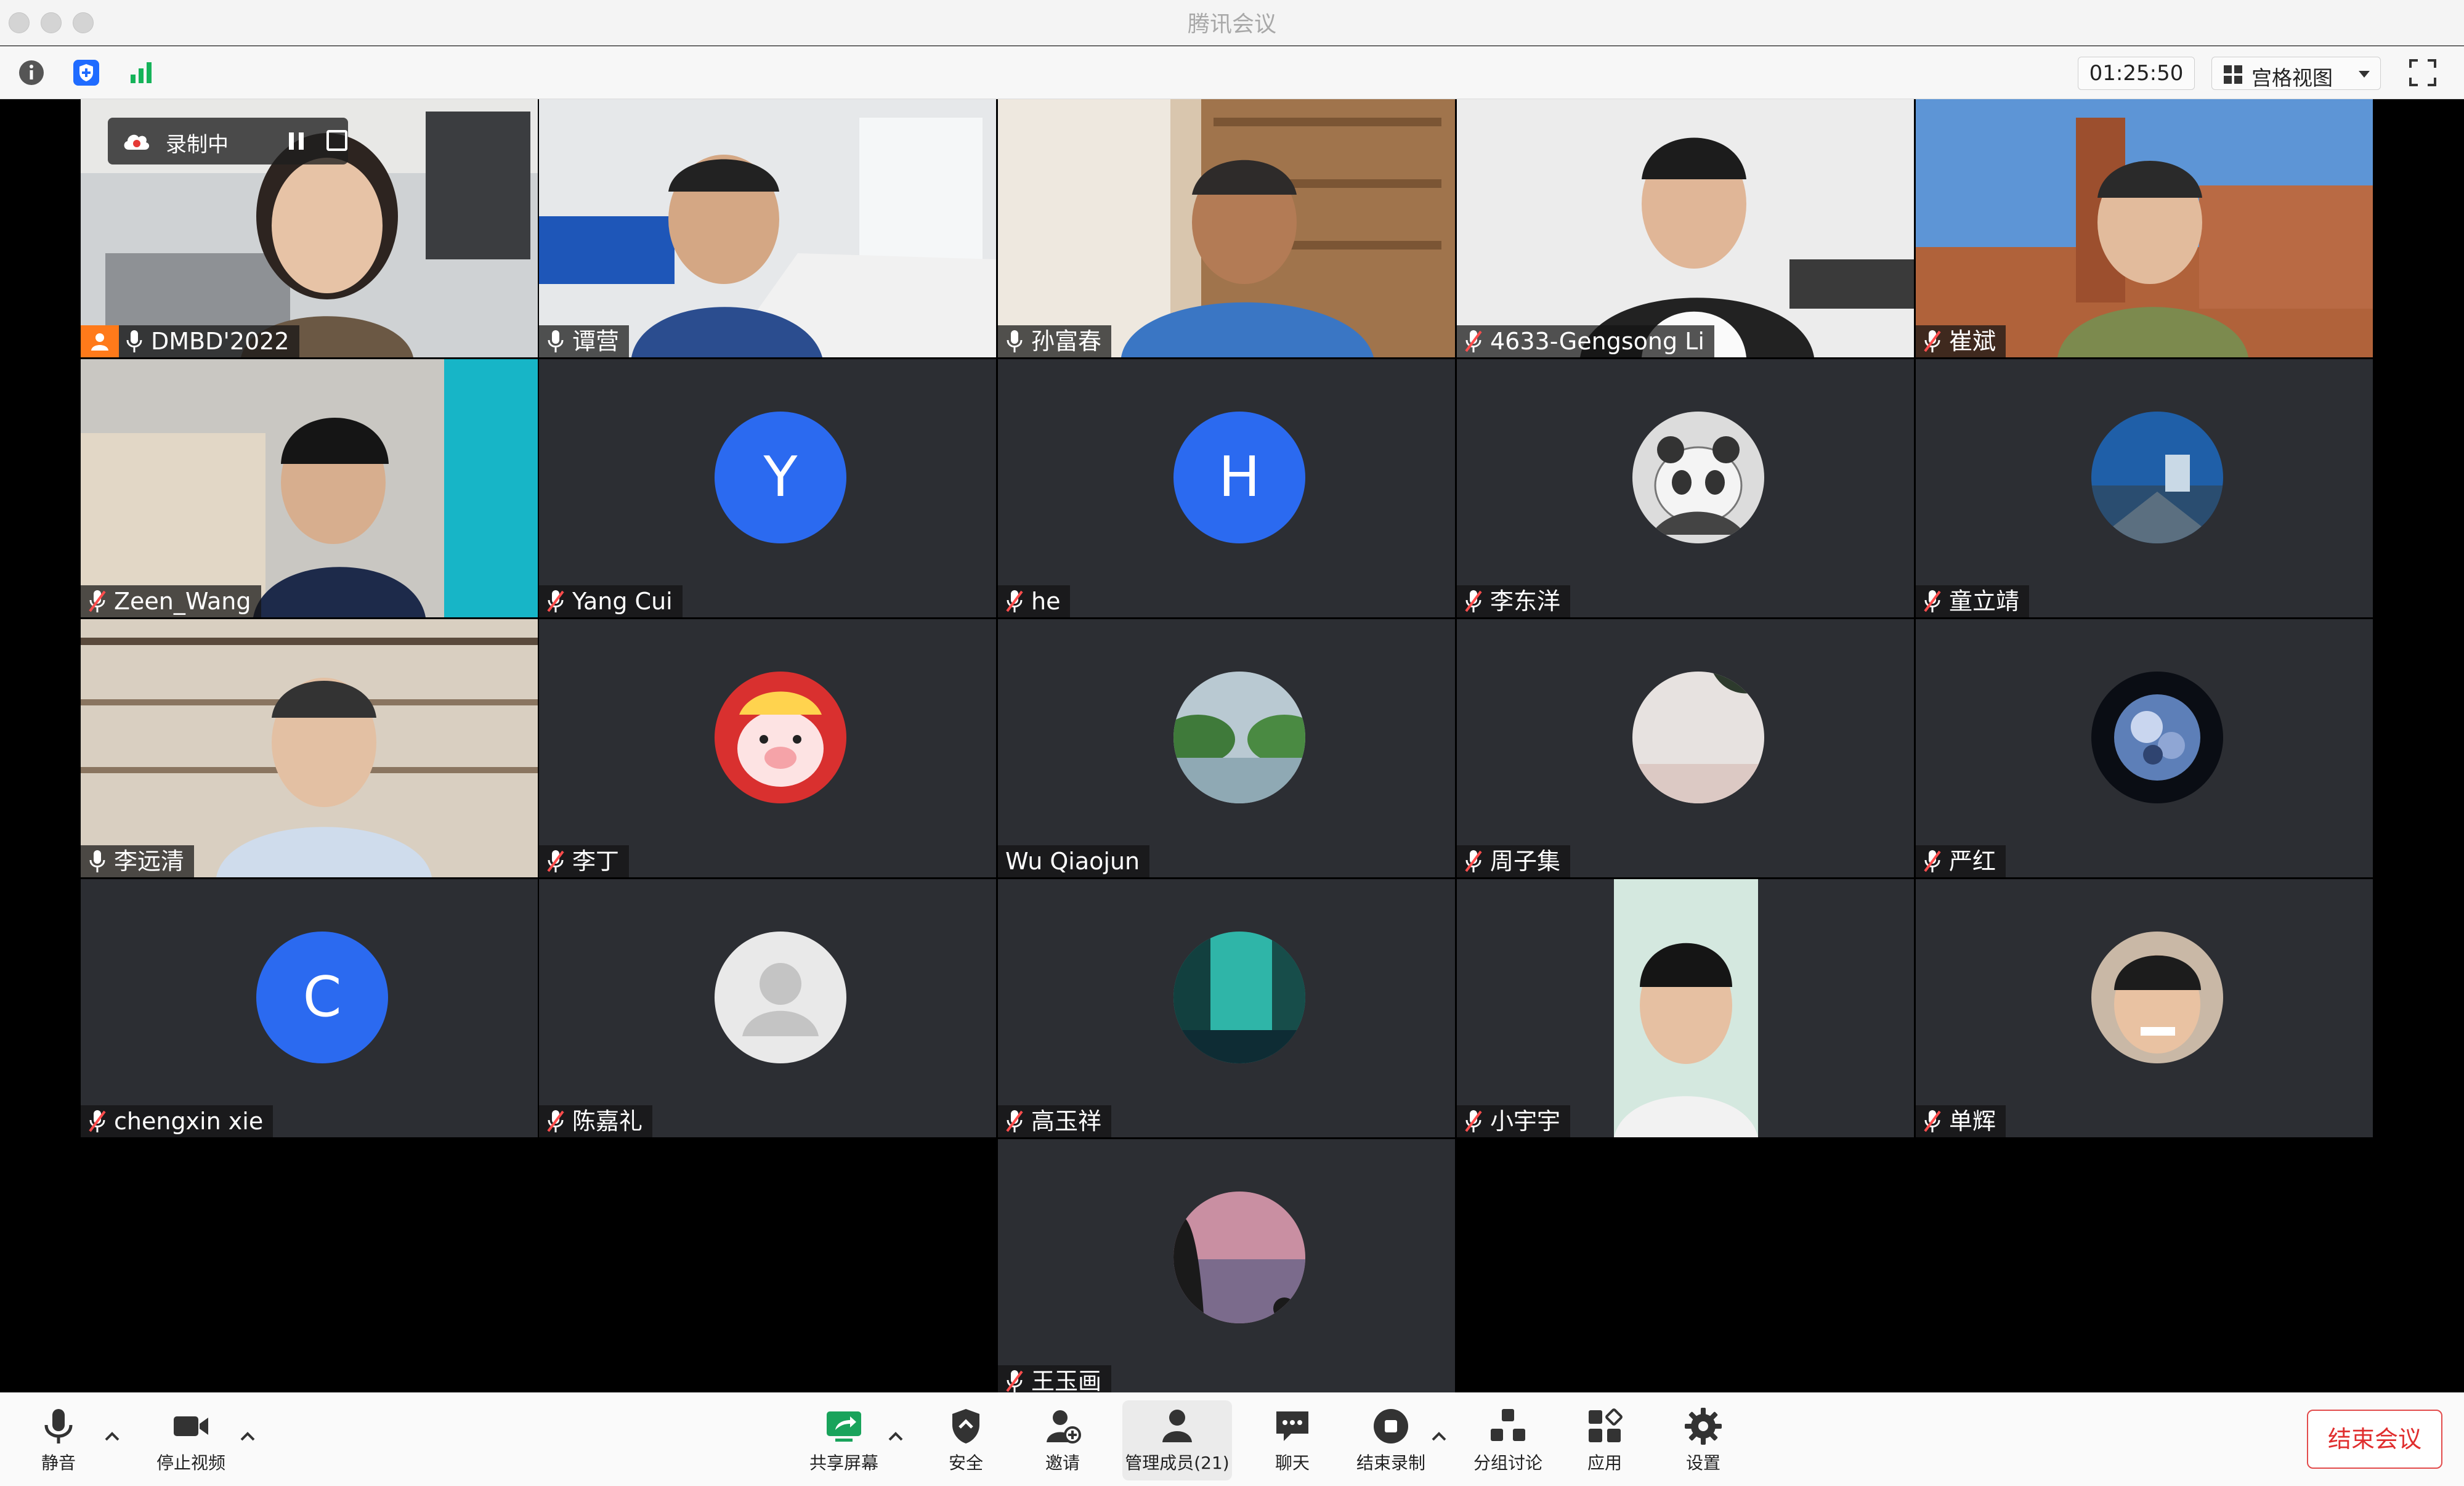  Describe the element at coordinates (137, 142) in the screenshot. I see `cloud-recording-icon` at that location.